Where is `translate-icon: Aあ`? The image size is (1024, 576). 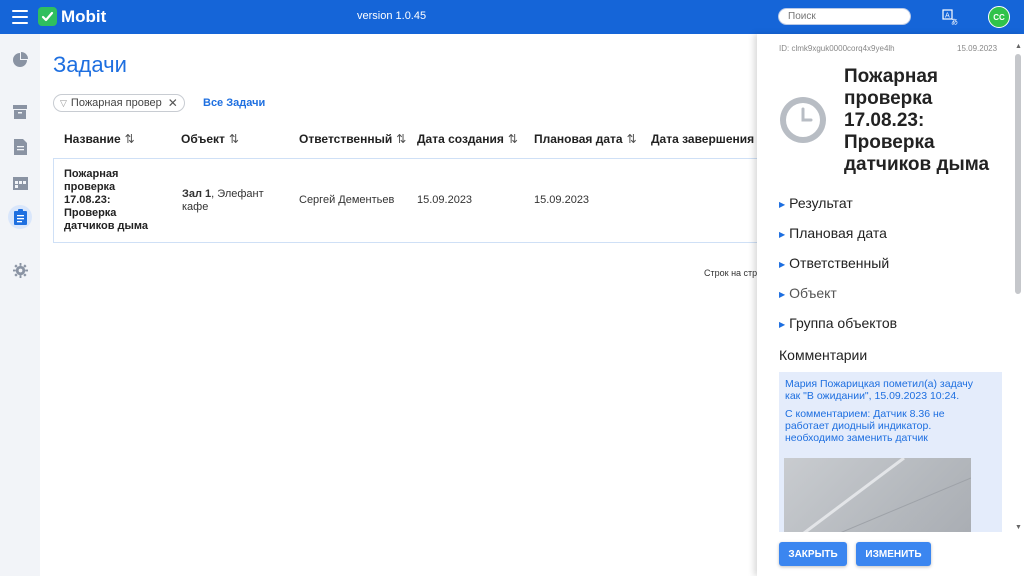 translate-icon: Aあ is located at coordinates (950, 17).